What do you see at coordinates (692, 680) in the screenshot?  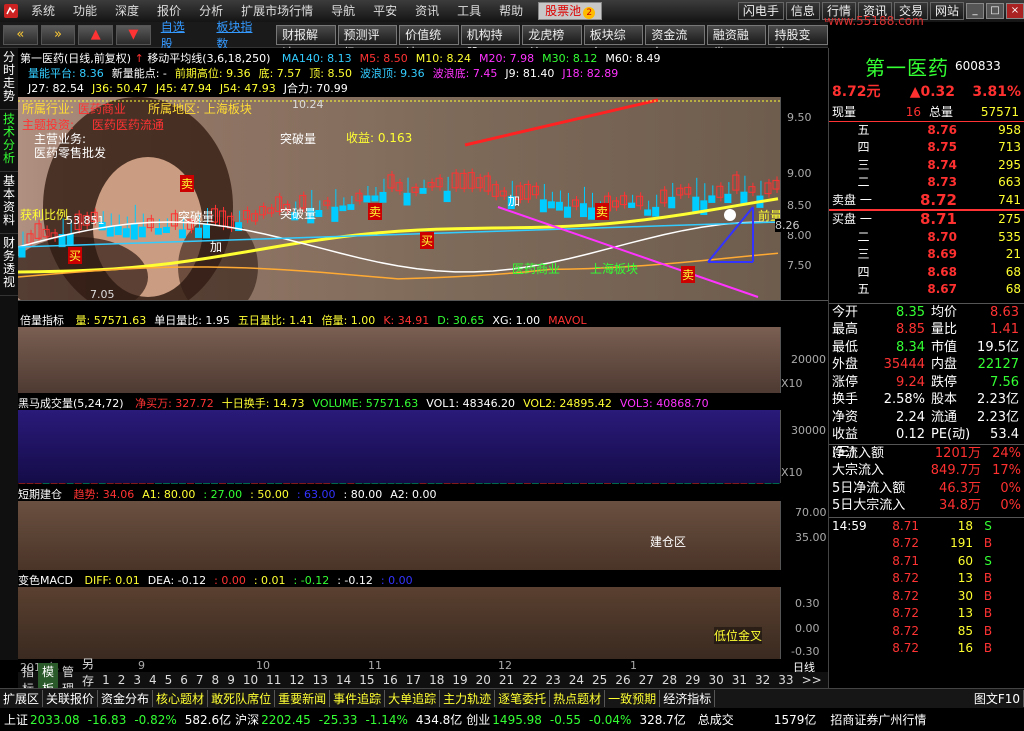 I see `bottom-tab-32: 29` at bounding box center [692, 680].